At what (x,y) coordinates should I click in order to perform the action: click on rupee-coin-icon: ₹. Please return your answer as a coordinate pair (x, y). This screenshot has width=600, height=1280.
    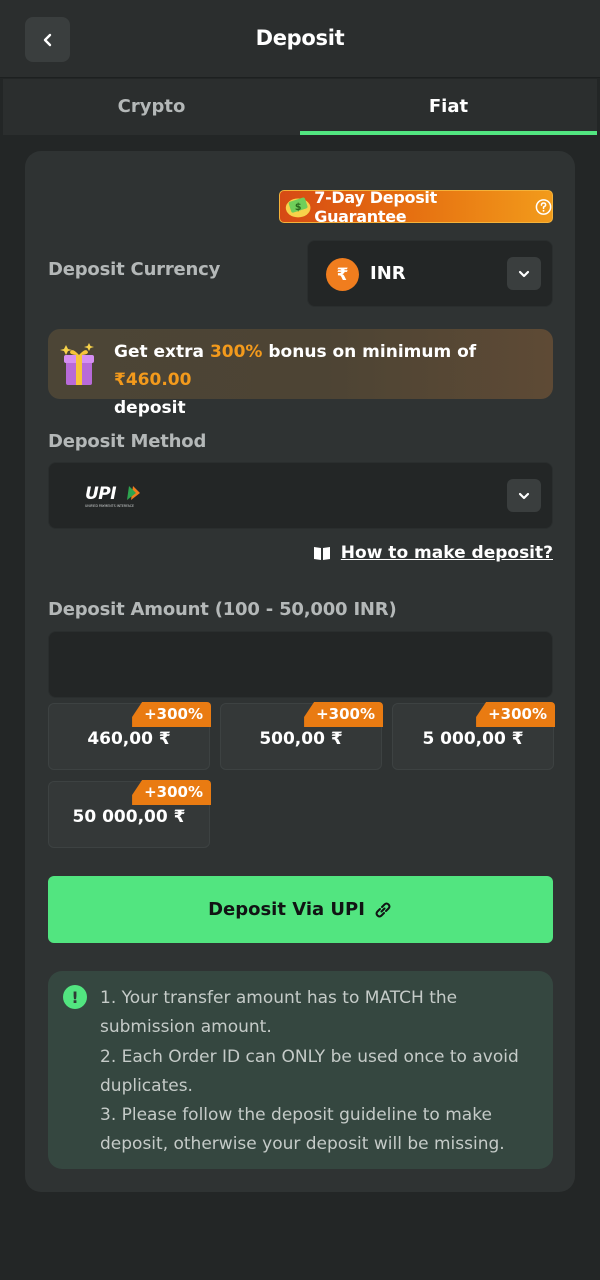
    Looking at the image, I should click on (342, 274).